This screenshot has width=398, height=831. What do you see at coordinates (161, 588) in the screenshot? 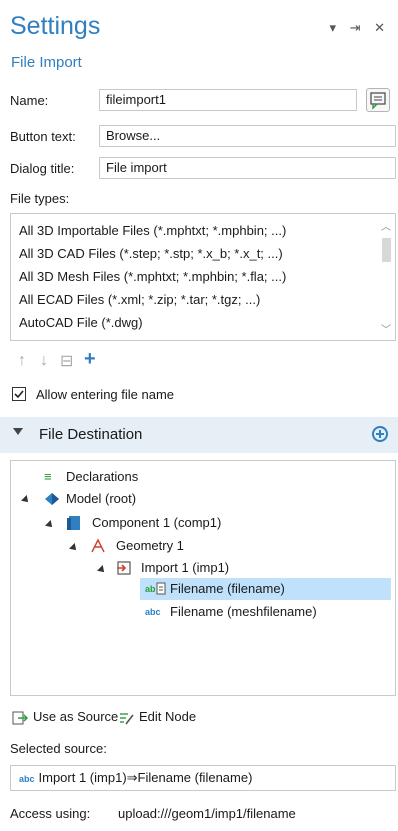
I see `file-icon` at bounding box center [161, 588].